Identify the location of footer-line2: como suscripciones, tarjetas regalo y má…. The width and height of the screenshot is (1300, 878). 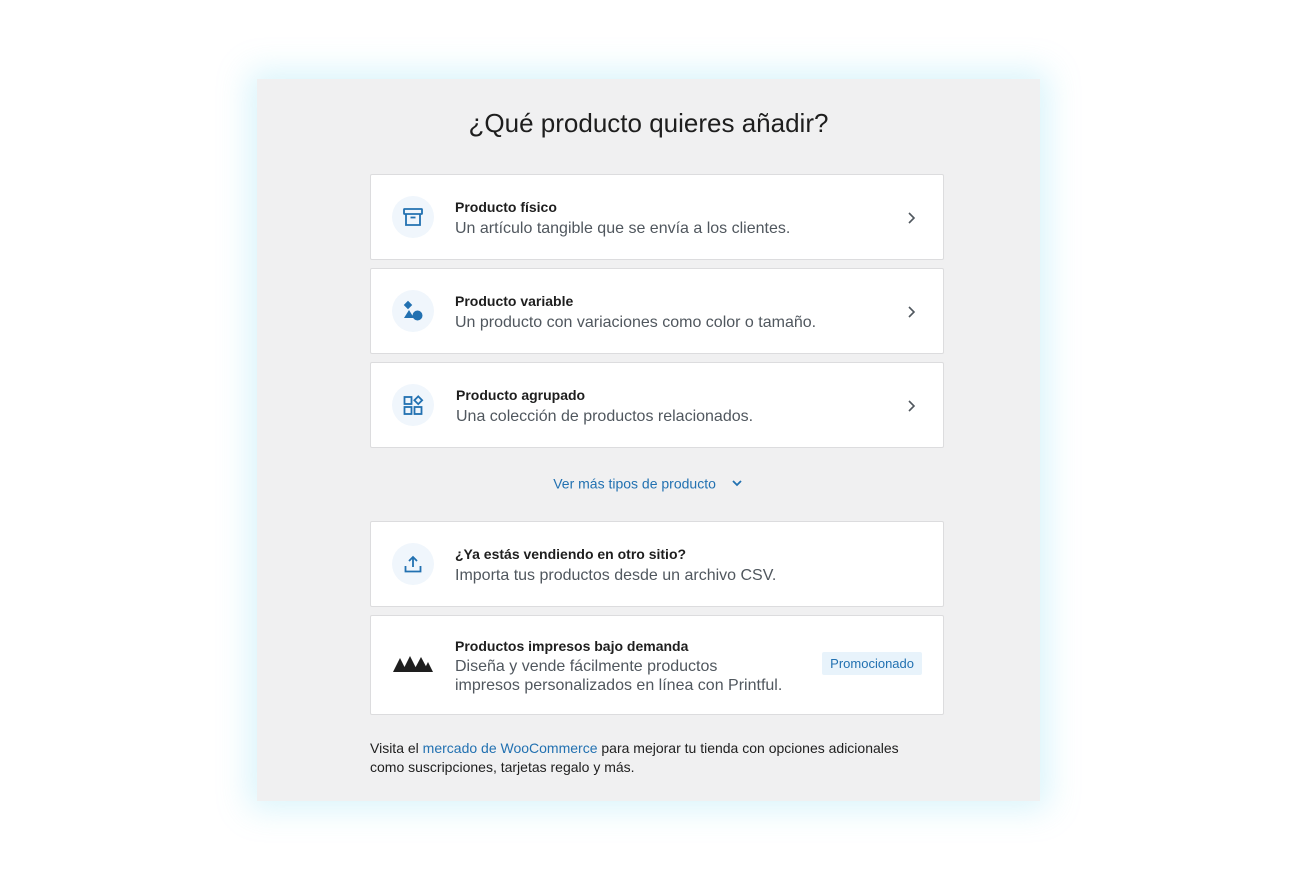
(502, 767).